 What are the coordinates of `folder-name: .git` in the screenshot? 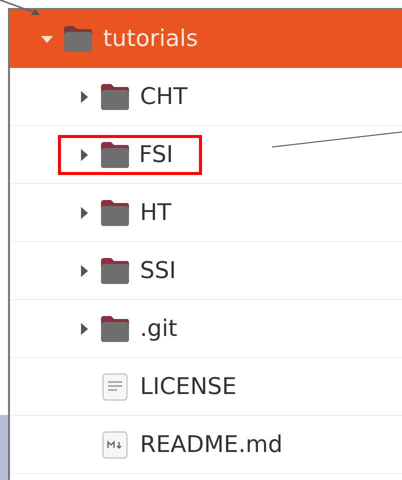 It's located at (159, 329).